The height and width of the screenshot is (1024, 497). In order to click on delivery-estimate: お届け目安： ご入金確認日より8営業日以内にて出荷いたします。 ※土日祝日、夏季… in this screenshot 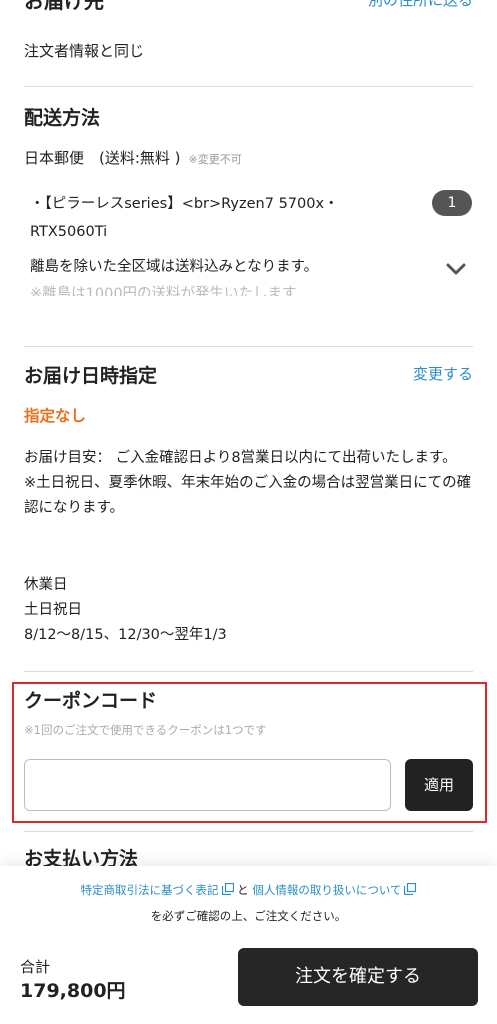, I will do `click(249, 483)`.